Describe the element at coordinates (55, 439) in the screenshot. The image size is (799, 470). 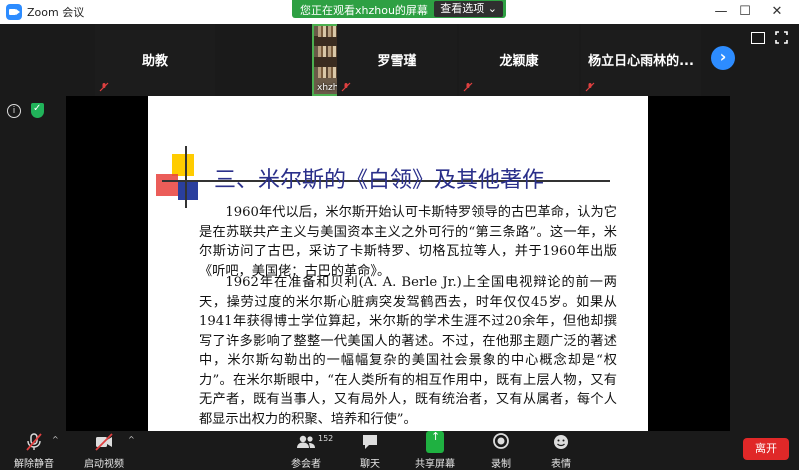
I see `audio-options-caret: ^` at that location.